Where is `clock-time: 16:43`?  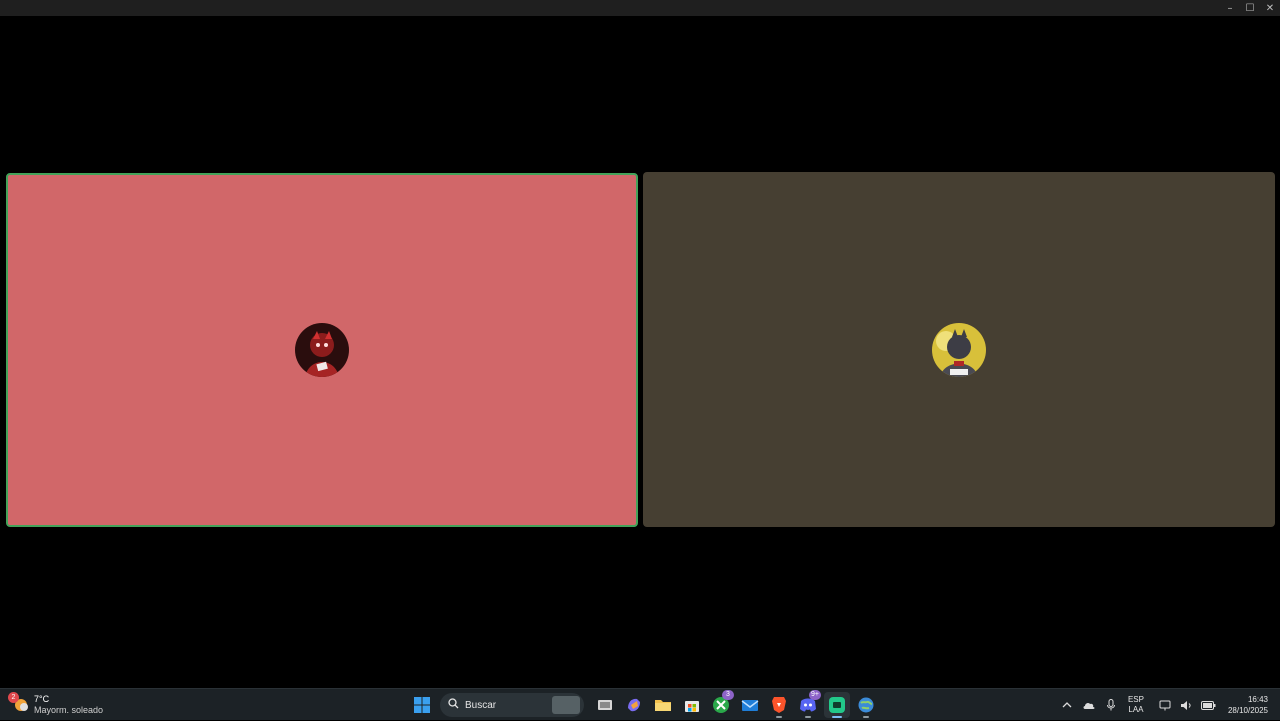
clock-time: 16:43 is located at coordinates (1257, 699).